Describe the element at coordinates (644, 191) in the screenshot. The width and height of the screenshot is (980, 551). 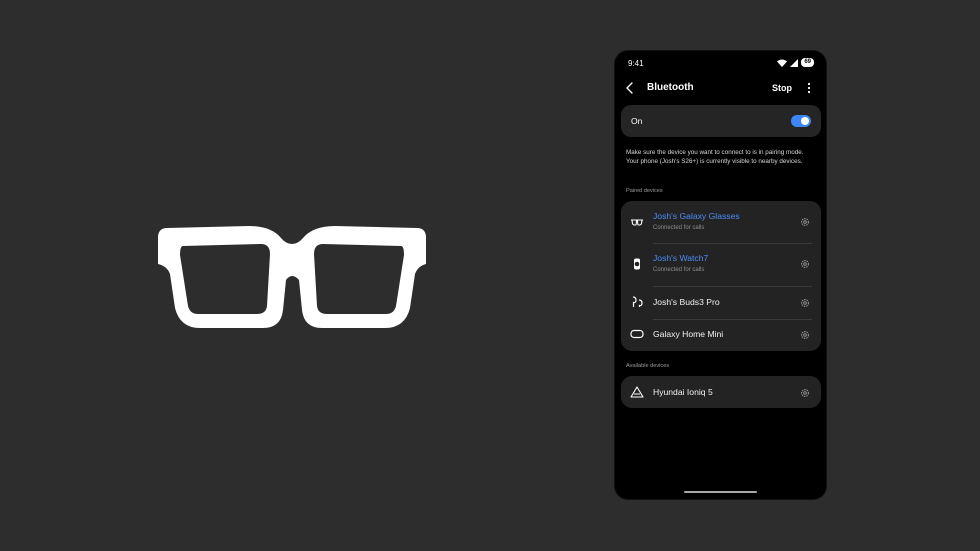
I see `paired-devices-heading: Paired devices` at that location.